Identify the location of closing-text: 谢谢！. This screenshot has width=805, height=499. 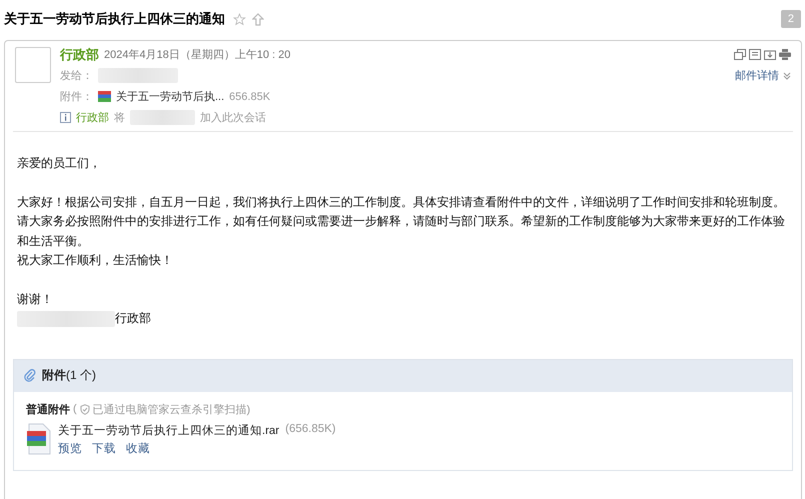
(35, 299).